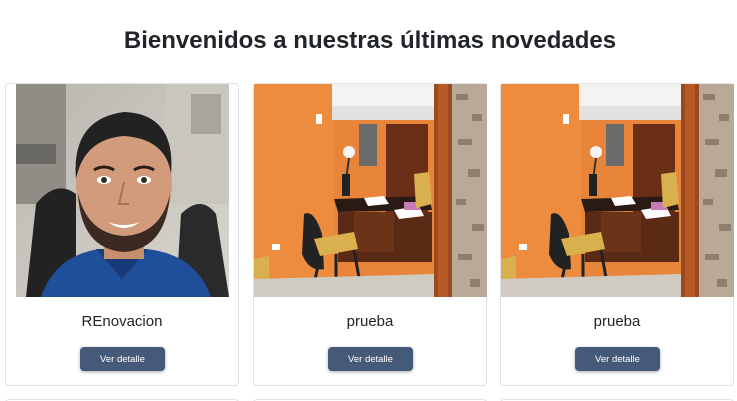 The width and height of the screenshot is (737, 401). I want to click on page-title: Bienvenidos a nuestras últimas novedades, so click(370, 40).